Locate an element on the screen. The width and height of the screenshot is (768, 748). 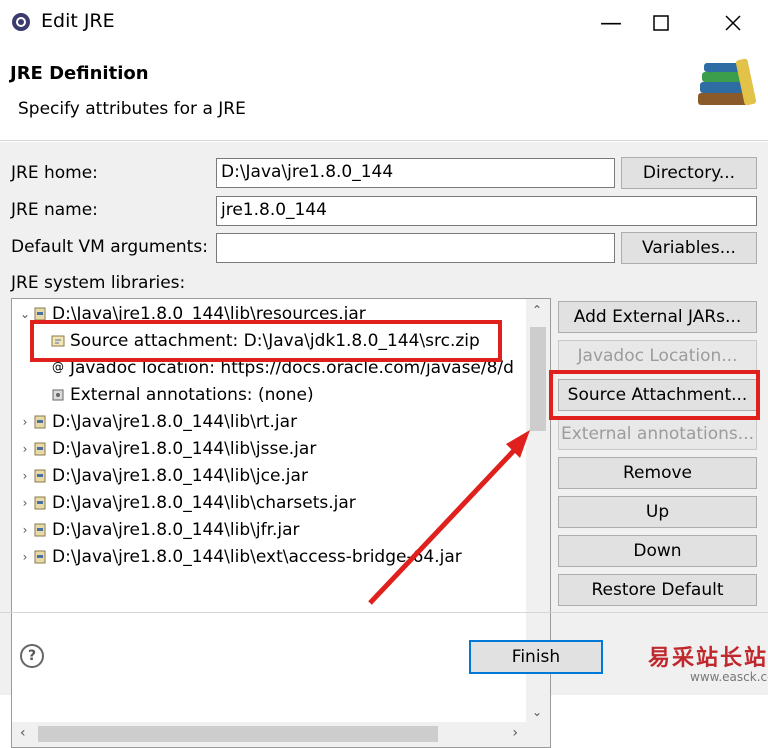
vertical-scroll-thumb is located at coordinates (538, 379).